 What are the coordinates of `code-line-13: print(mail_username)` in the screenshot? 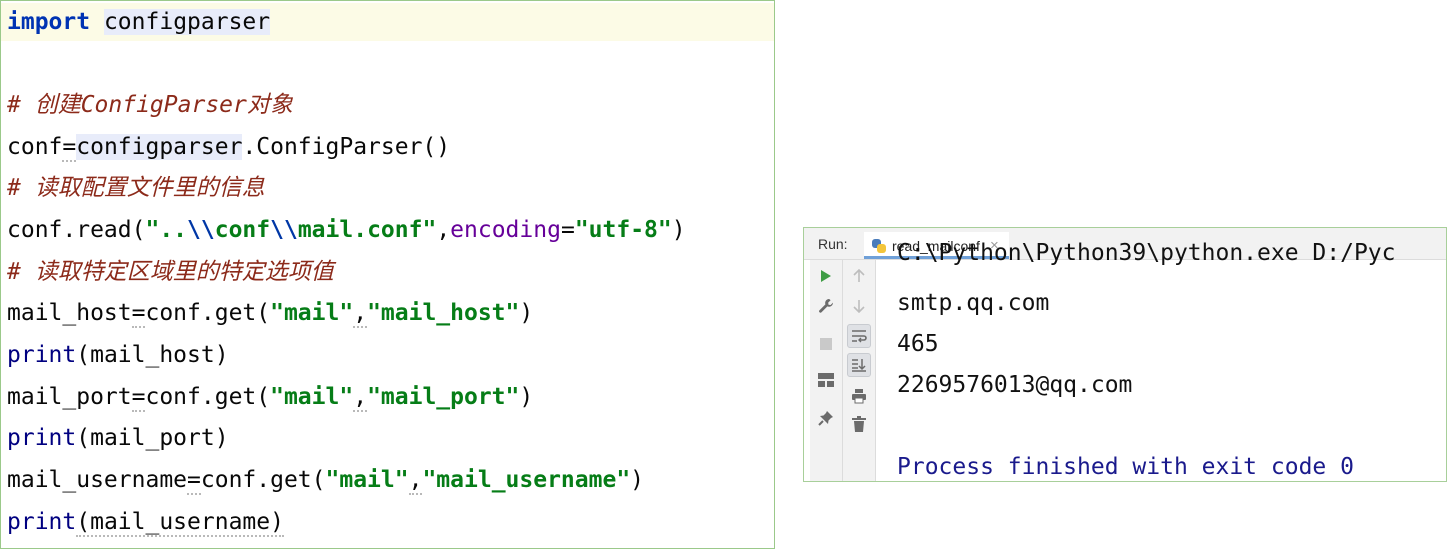 It's located at (145, 522).